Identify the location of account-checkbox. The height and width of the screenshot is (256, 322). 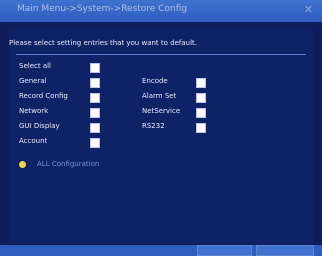
(95, 143).